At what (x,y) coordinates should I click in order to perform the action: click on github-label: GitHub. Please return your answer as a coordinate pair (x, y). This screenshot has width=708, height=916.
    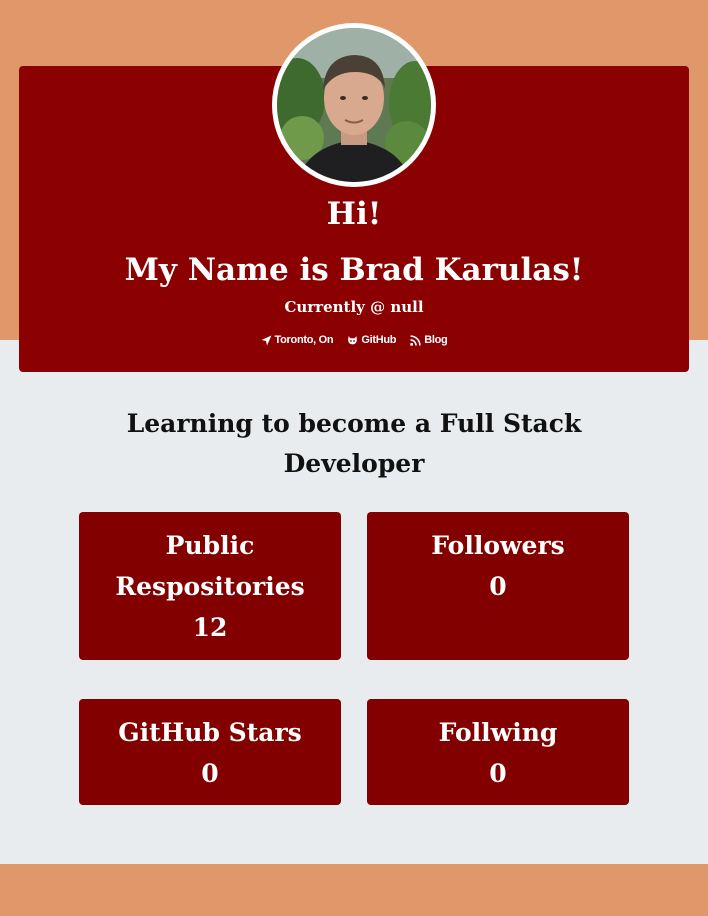
    Looking at the image, I should click on (379, 340).